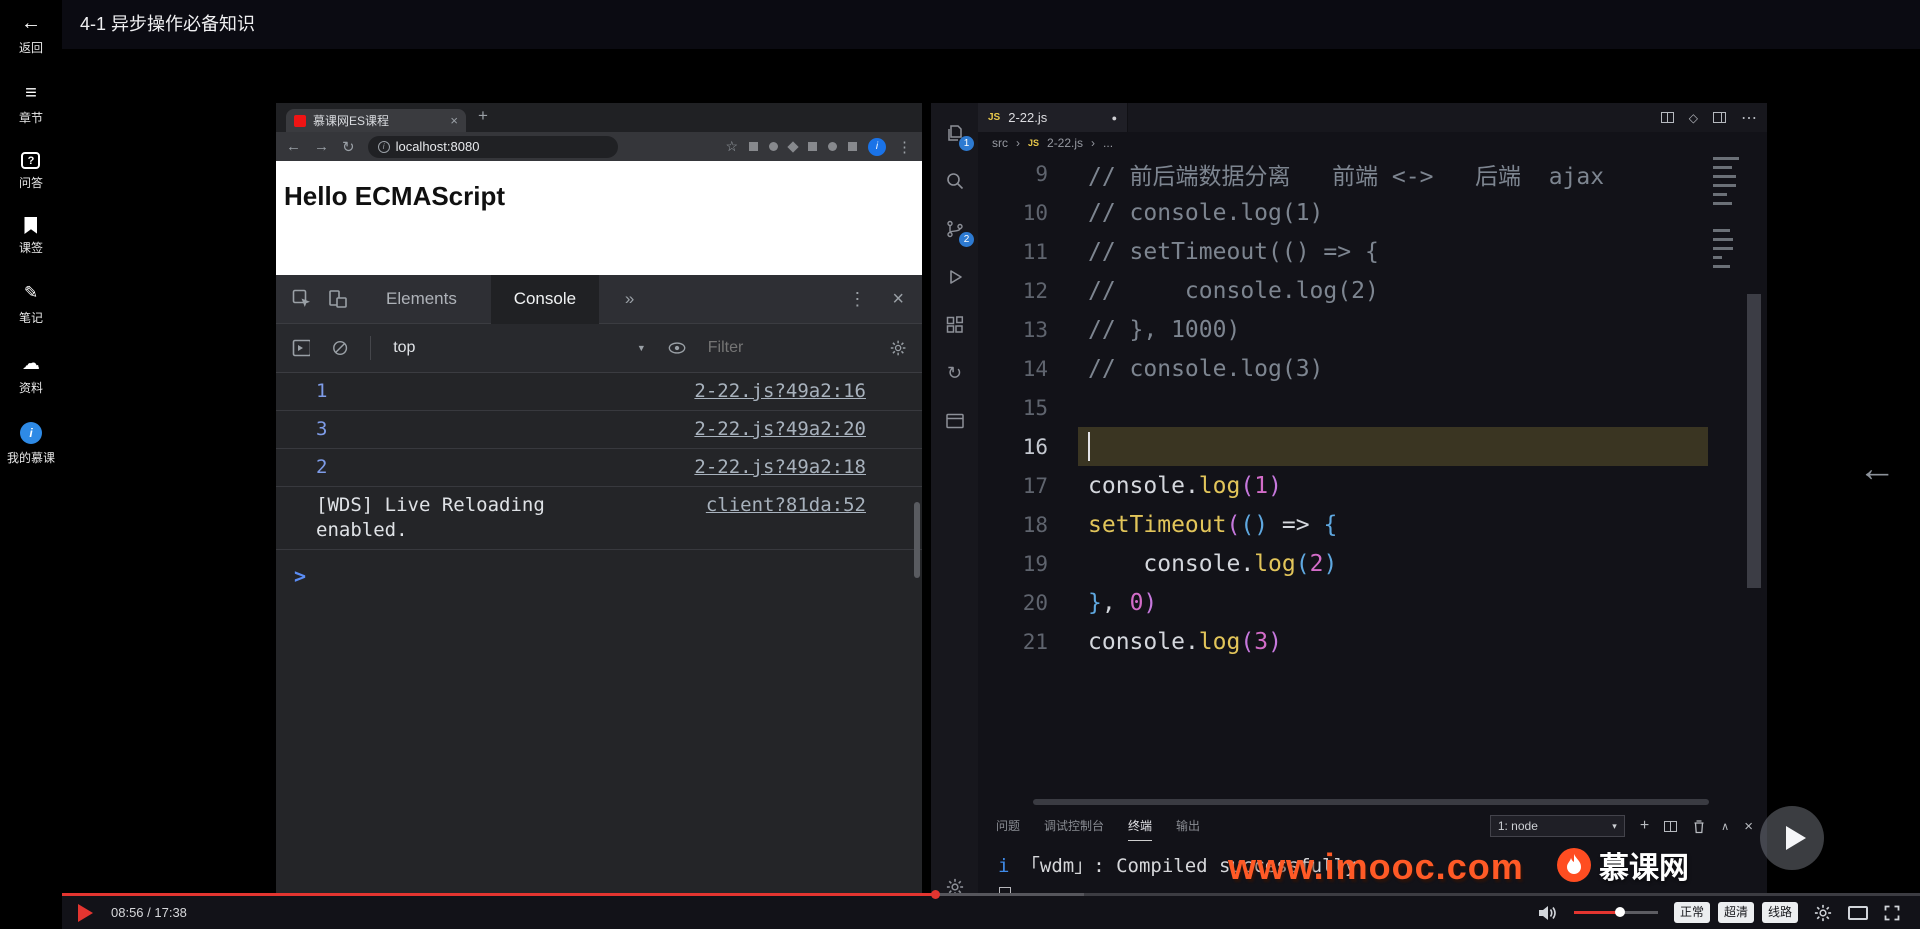  Describe the element at coordinates (31, 444) in the screenshot. I see `sidebar-item-mycourse: i 我的慕课` at that location.